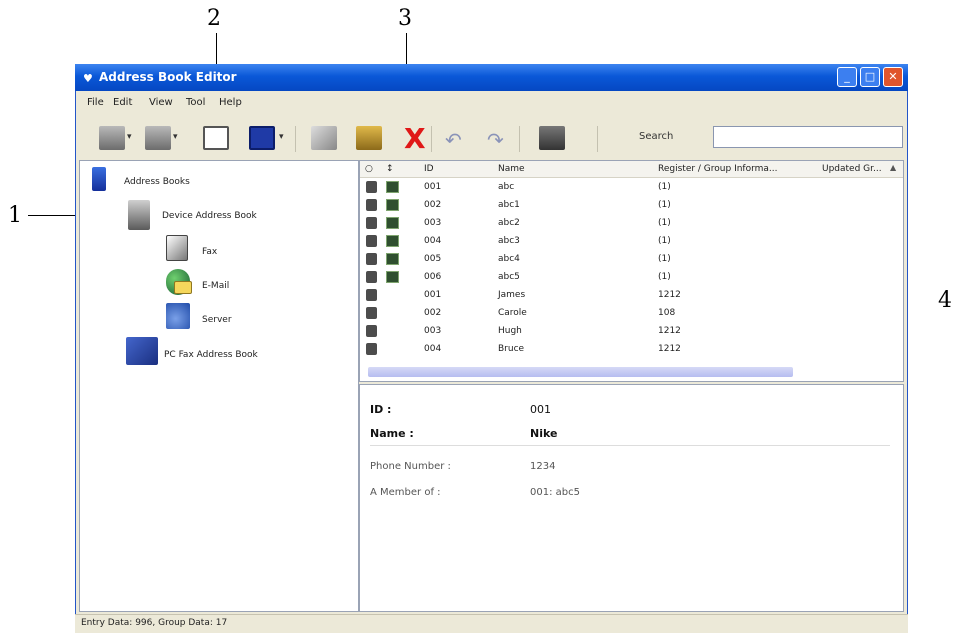  I want to click on address-card-icon, so click(216, 138).